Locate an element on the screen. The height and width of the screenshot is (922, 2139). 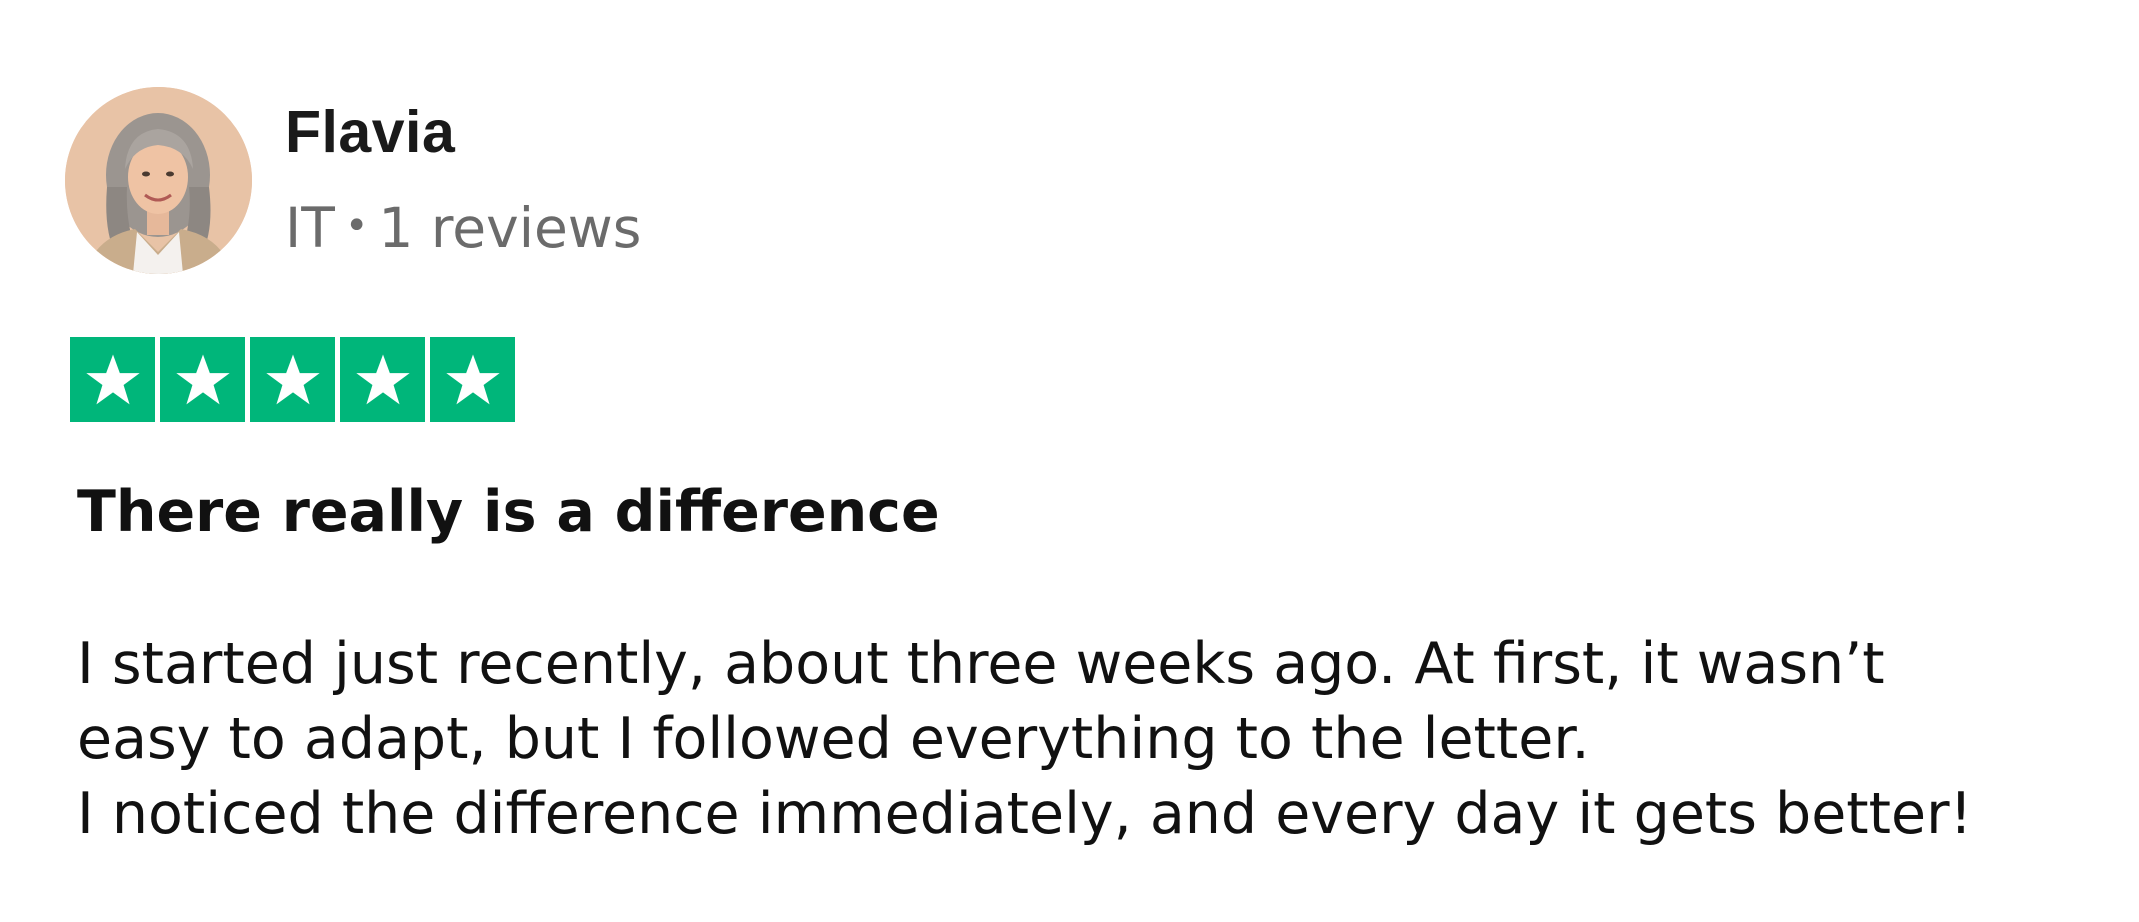
reviewer-country: IT is located at coordinates (310, 228).